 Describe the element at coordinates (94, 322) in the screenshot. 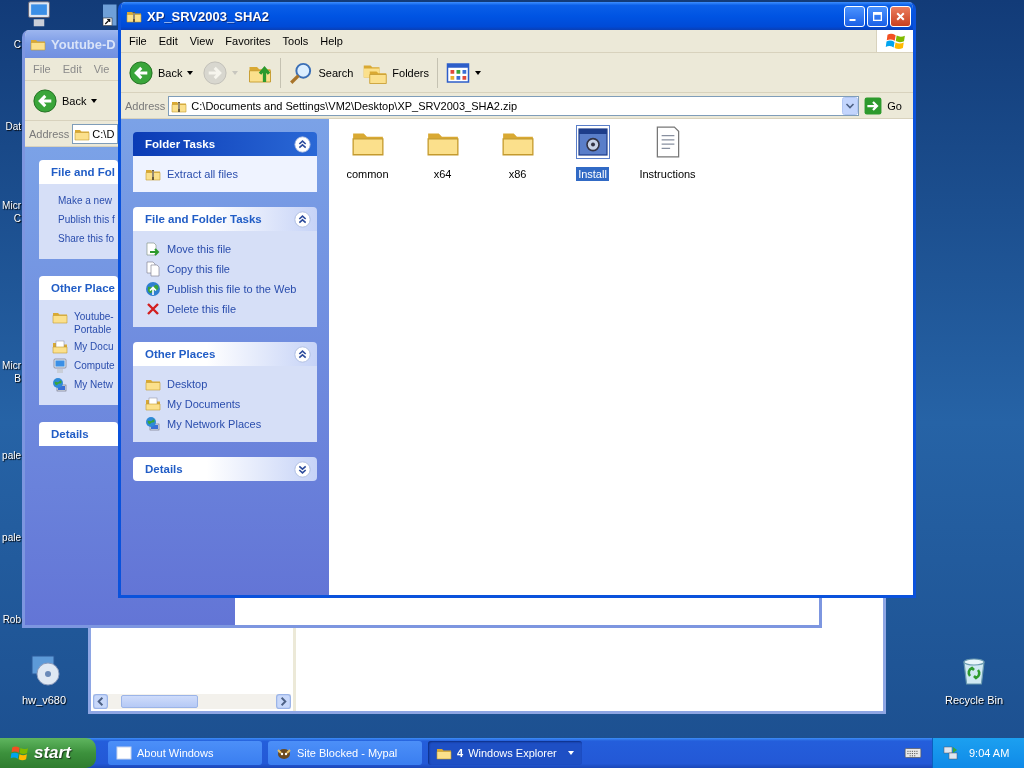

I see `task-link: Youtube- Portable` at that location.